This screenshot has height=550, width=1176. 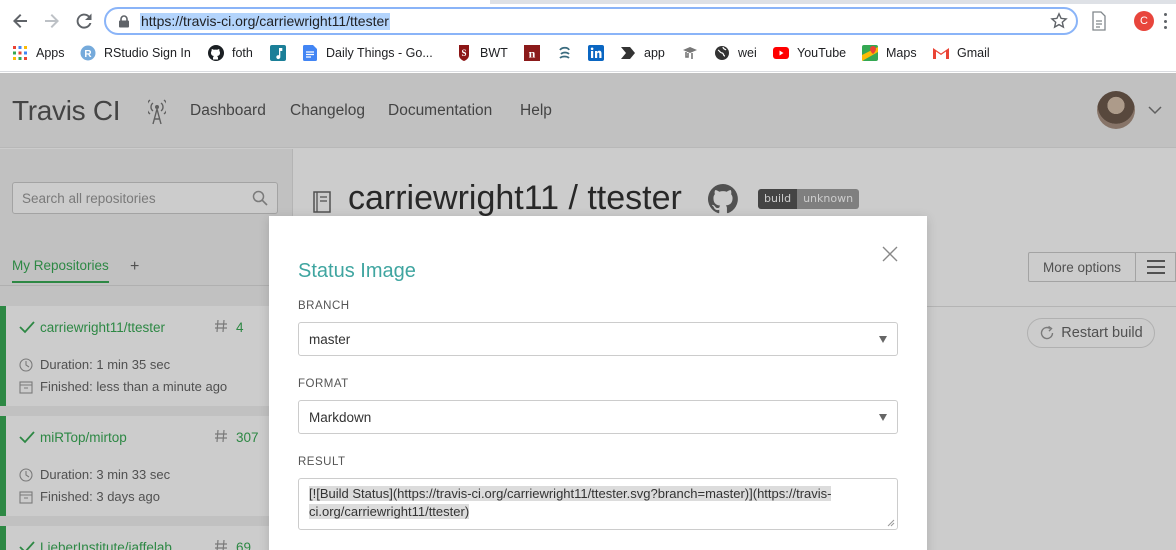 I want to click on bookmark-label: app, so click(x=654, y=53).